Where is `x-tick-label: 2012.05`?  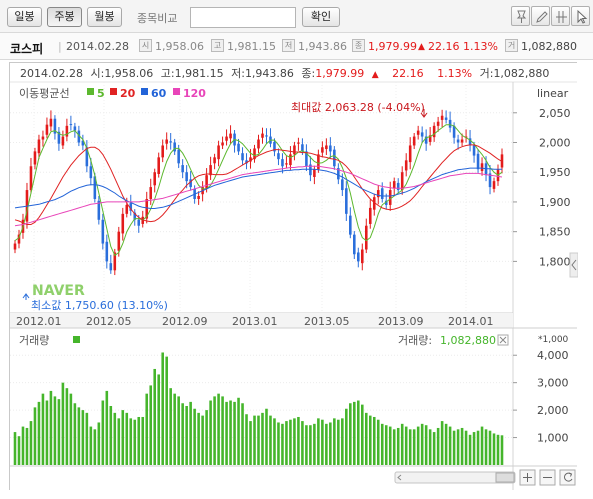 x-tick-label: 2012.05 is located at coordinates (109, 321).